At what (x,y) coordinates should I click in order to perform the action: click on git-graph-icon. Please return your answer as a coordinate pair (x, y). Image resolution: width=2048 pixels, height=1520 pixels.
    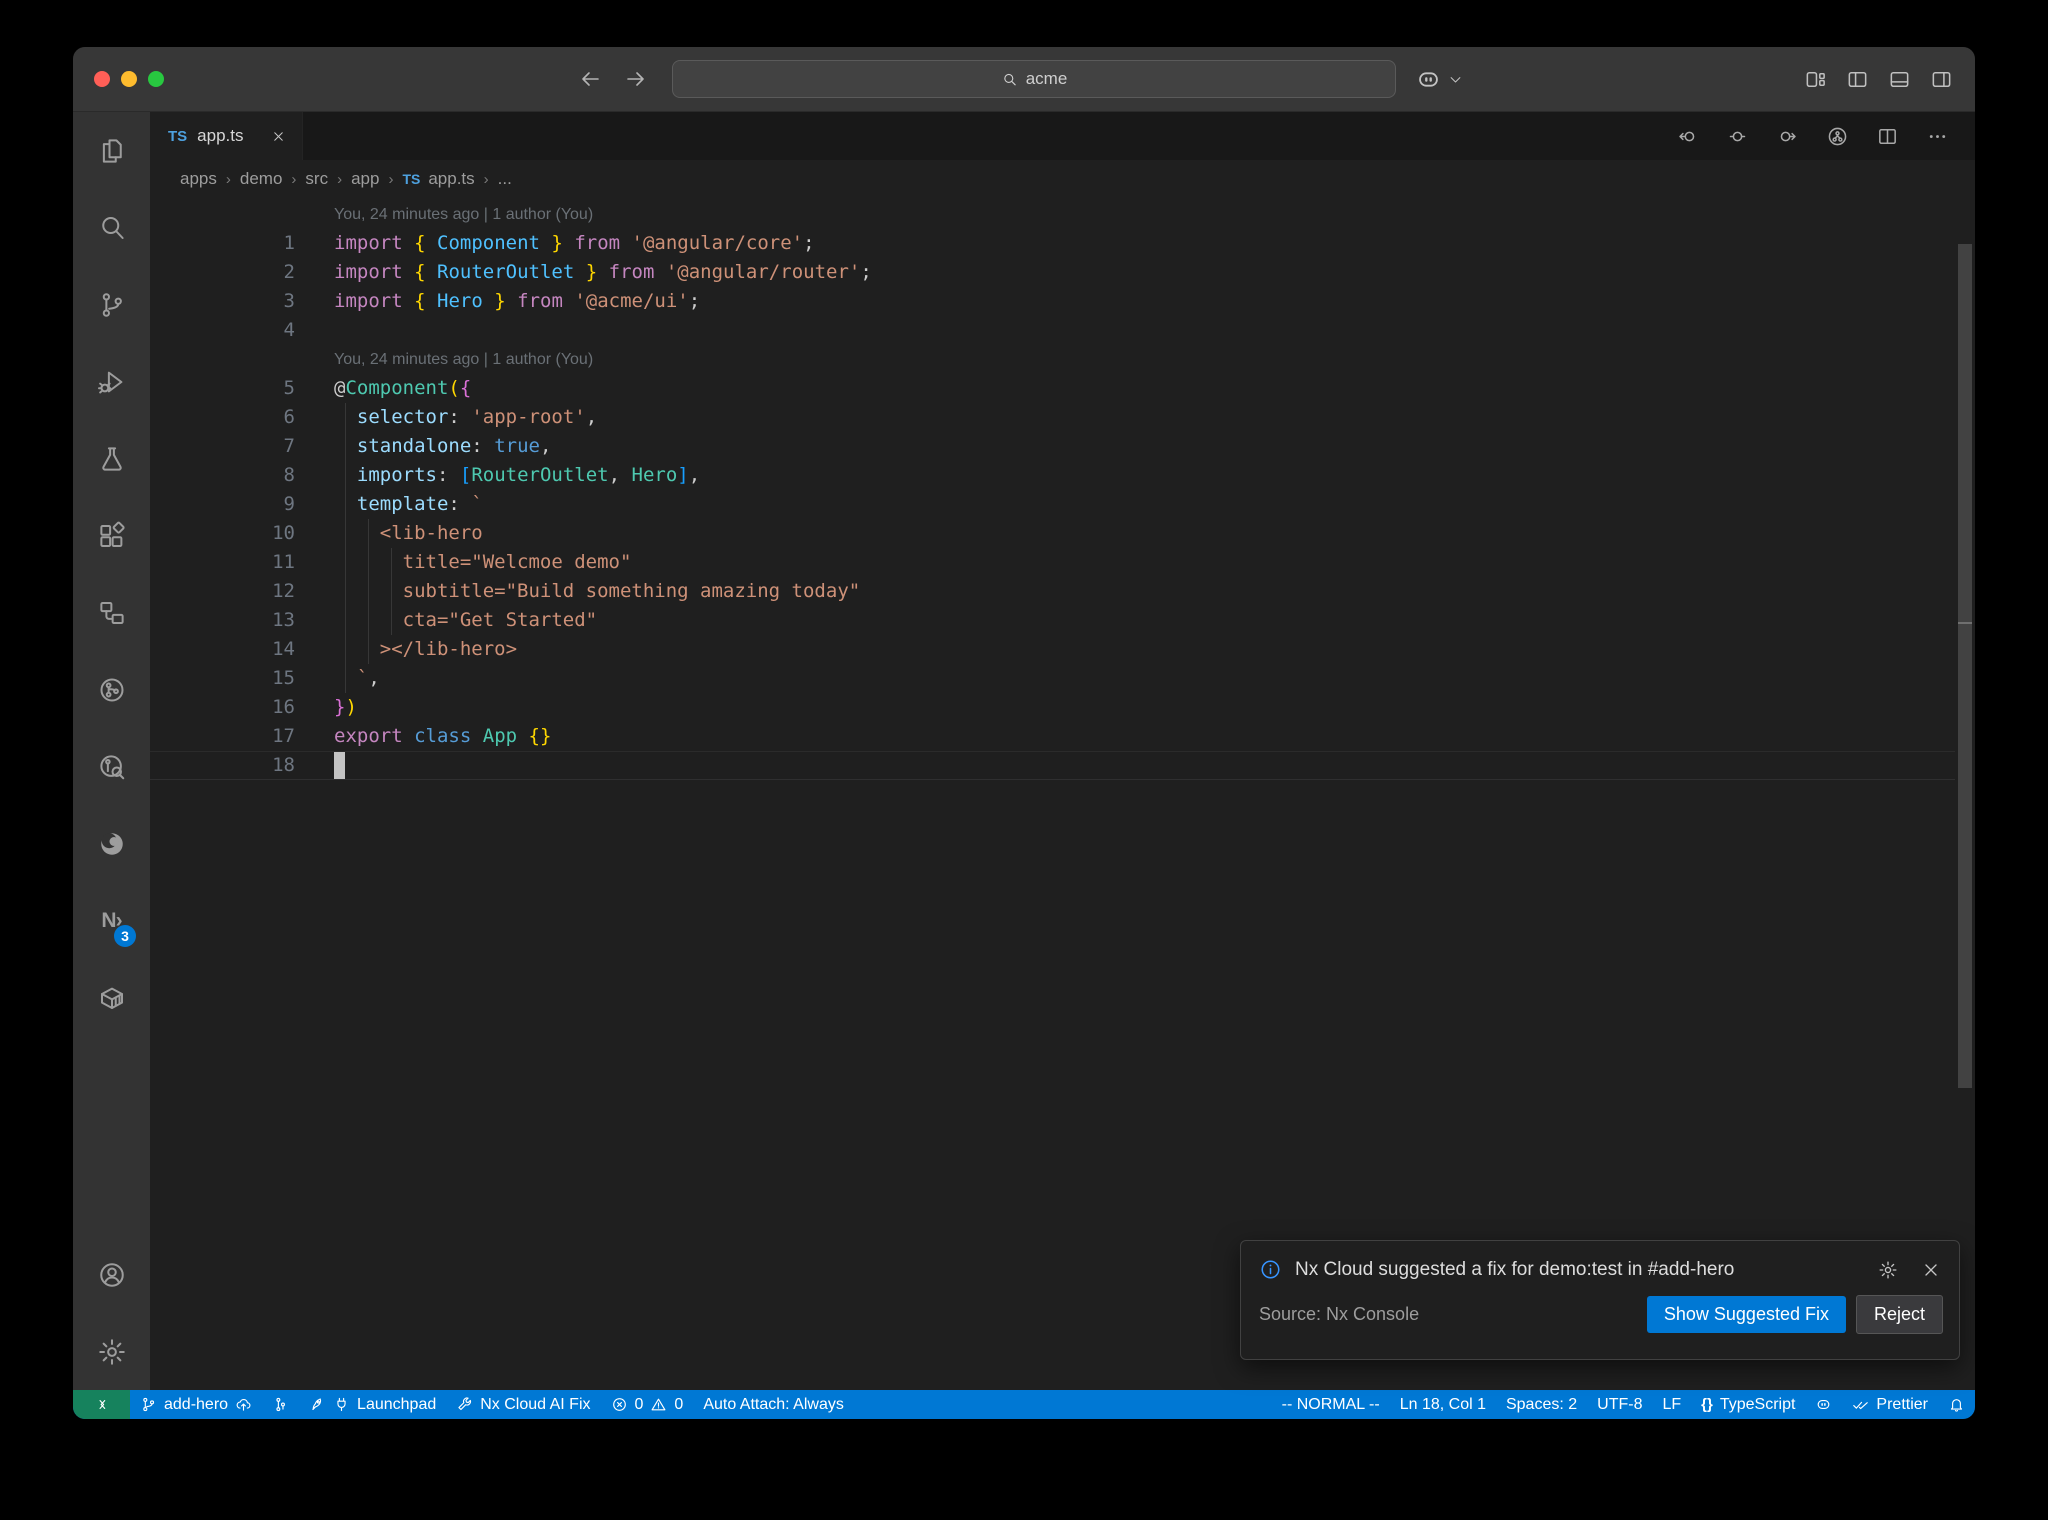
    Looking at the image, I should click on (280, 1404).